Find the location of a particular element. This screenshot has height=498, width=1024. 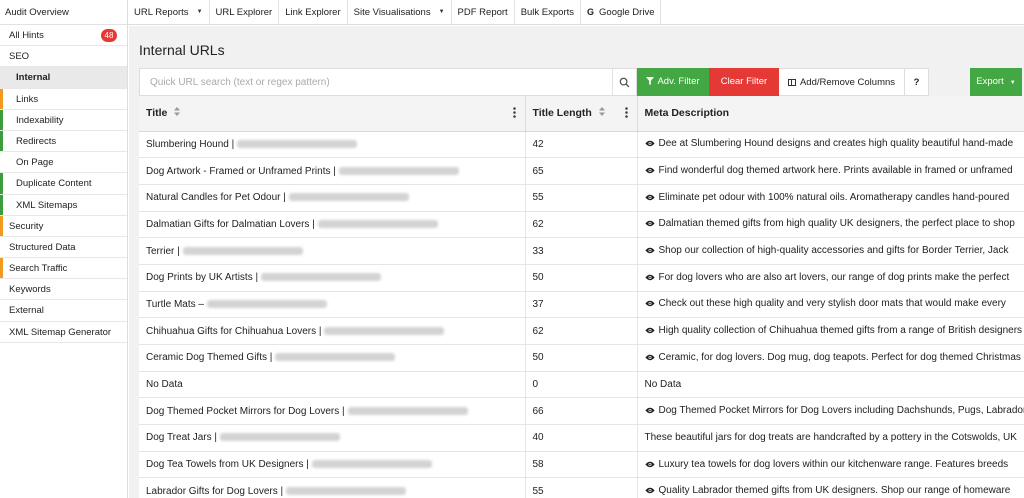

sidebar-item-links: Links is located at coordinates (63, 99).